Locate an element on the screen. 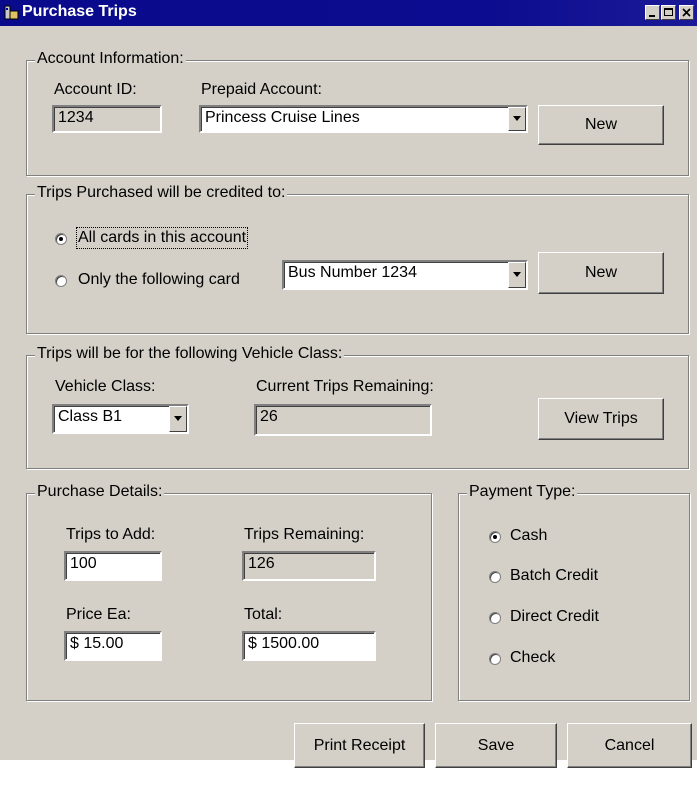 This screenshot has height=785, width=697. save-button: Save is located at coordinates (496, 745).